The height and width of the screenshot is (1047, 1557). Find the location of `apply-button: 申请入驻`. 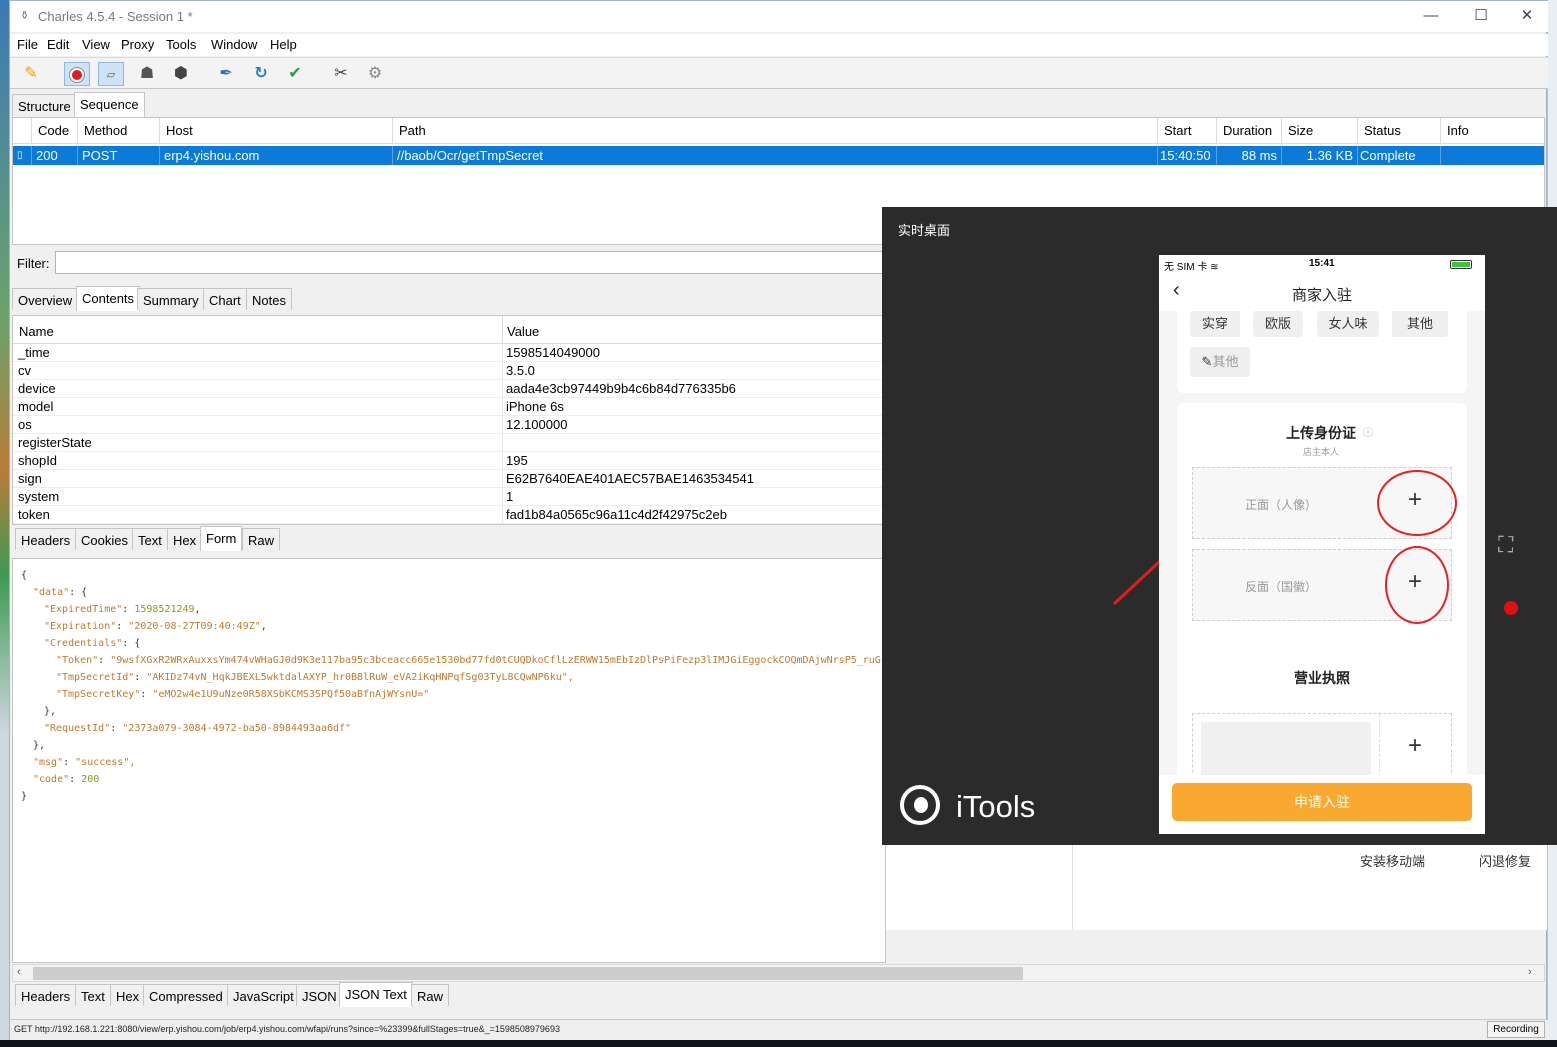

apply-button: 申请入驻 is located at coordinates (1322, 802).